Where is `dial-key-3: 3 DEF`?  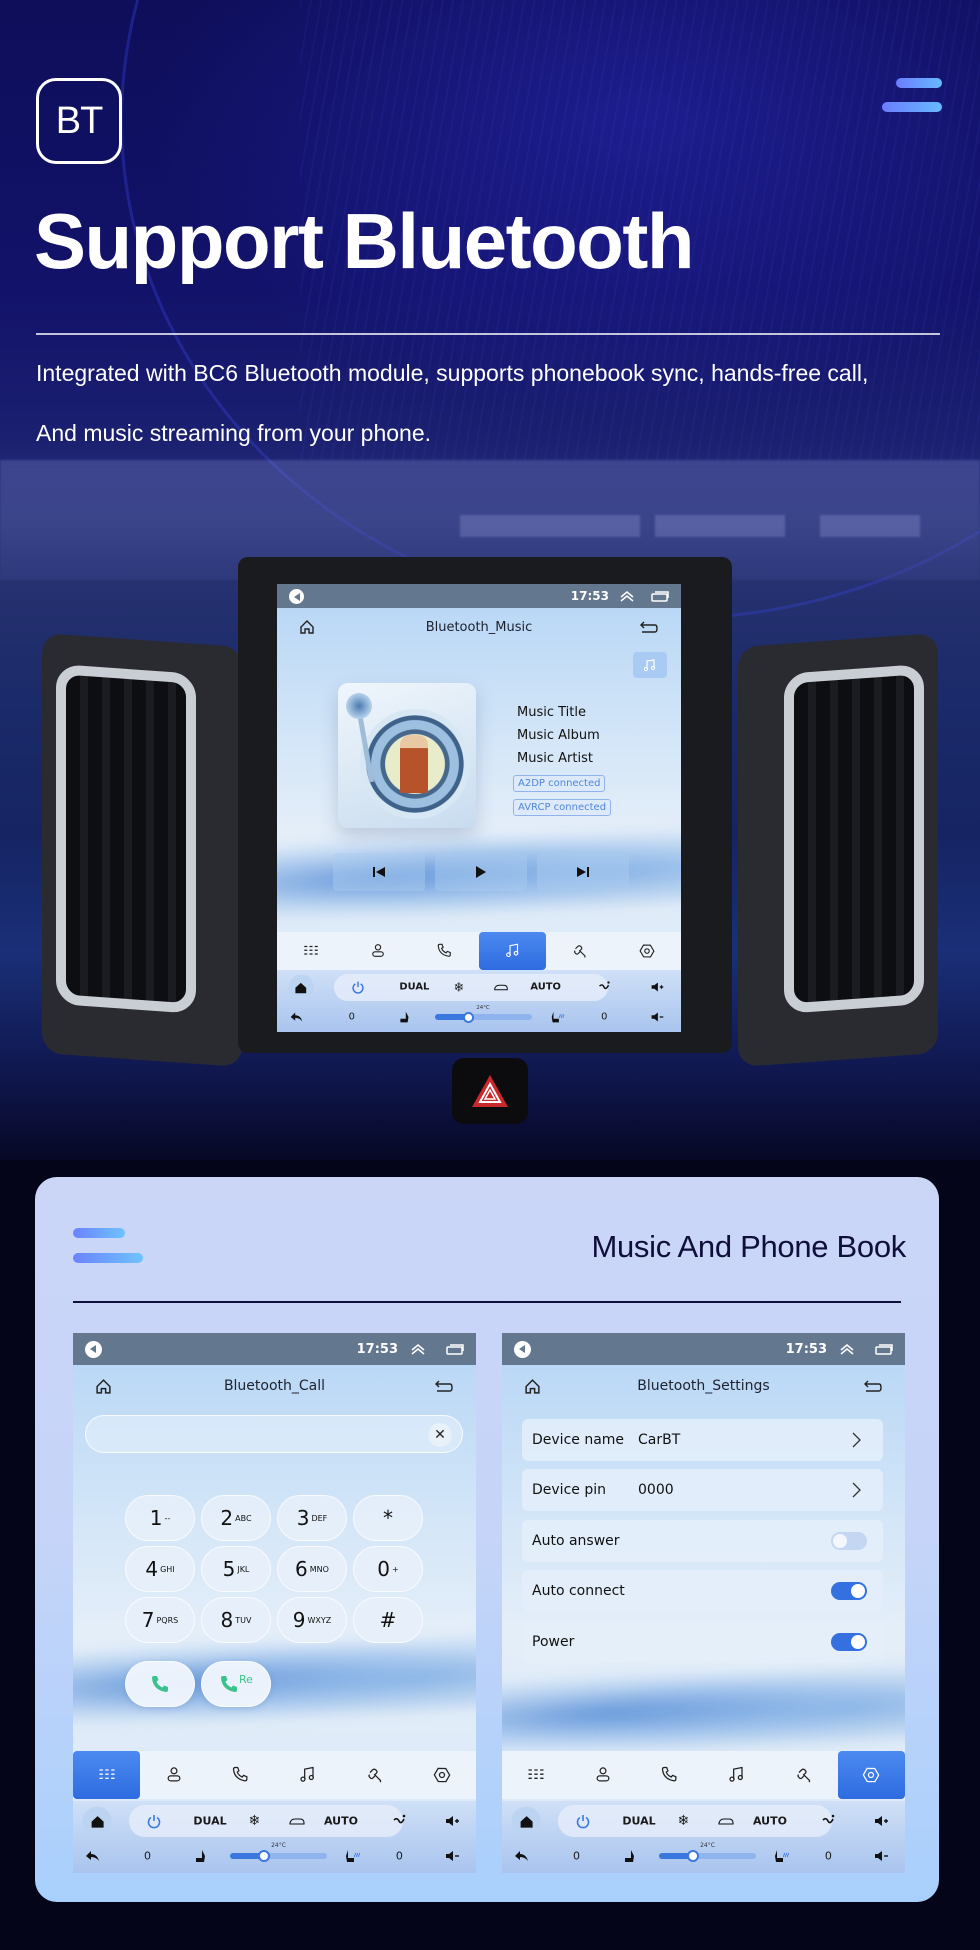
dial-key-3: 3 DEF is located at coordinates (312, 1518).